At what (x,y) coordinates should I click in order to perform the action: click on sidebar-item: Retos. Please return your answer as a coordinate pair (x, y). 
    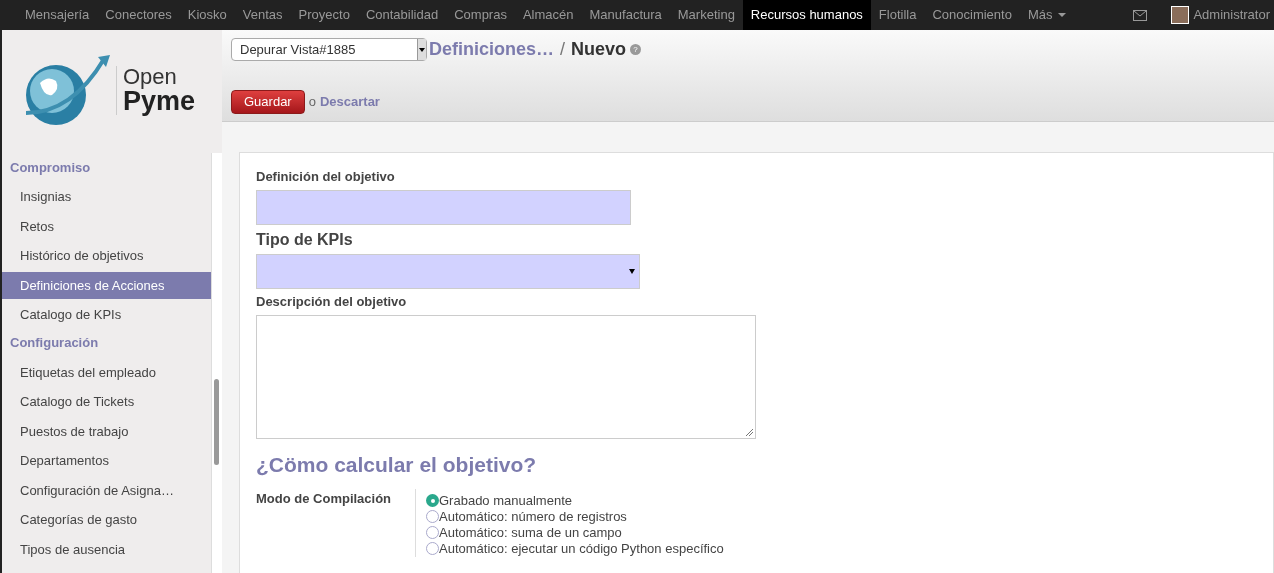
    Looking at the image, I should click on (106, 226).